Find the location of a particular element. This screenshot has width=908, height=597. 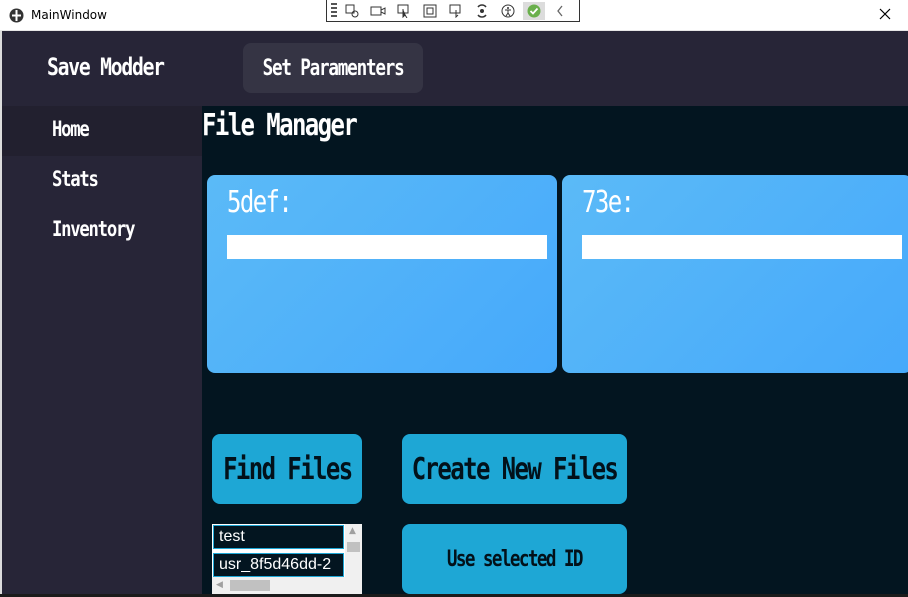

track-focused-element-icon is located at coordinates (456, 11).